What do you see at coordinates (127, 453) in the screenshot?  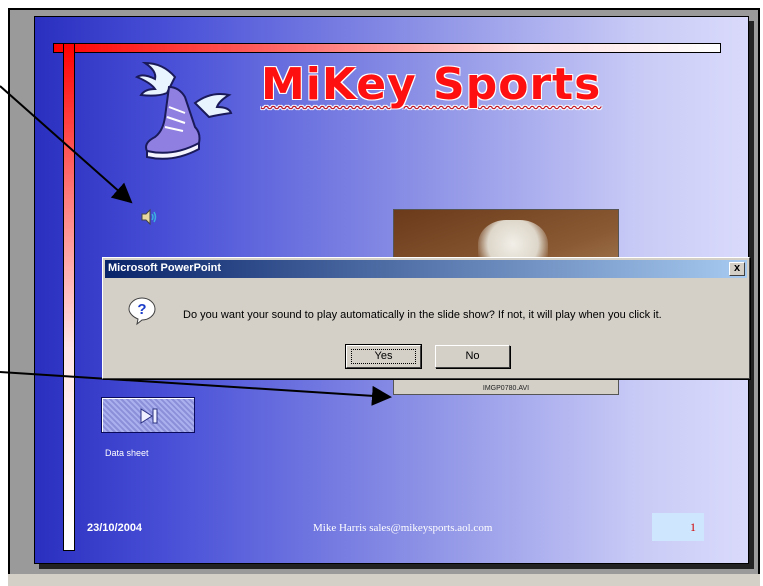 I see `datasheet-label: Data sheet` at bounding box center [127, 453].